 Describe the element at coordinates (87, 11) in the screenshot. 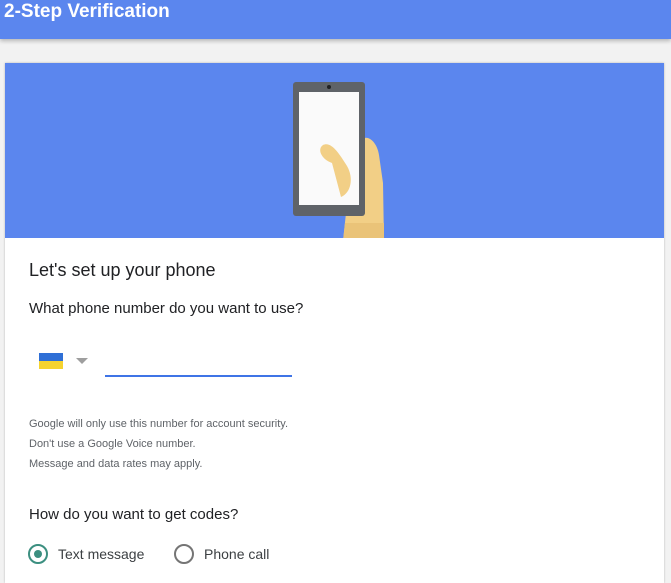

I see `page-title: 2-Step Verification` at that location.